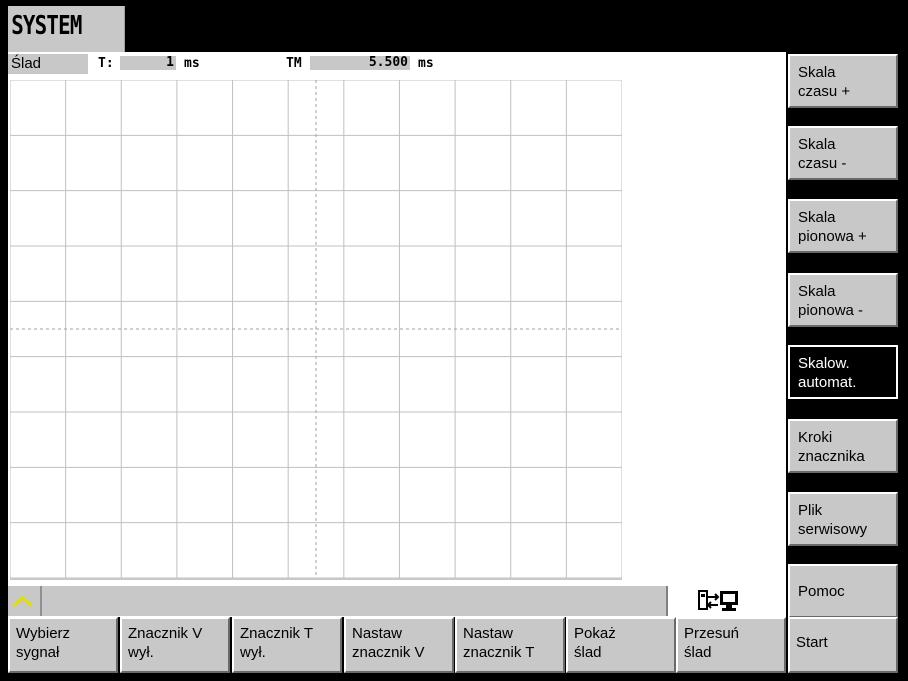 The height and width of the screenshot is (681, 908). What do you see at coordinates (843, 226) in the screenshot?
I see `softkey-vertical-scale-plus: Skala pionowa +` at bounding box center [843, 226].